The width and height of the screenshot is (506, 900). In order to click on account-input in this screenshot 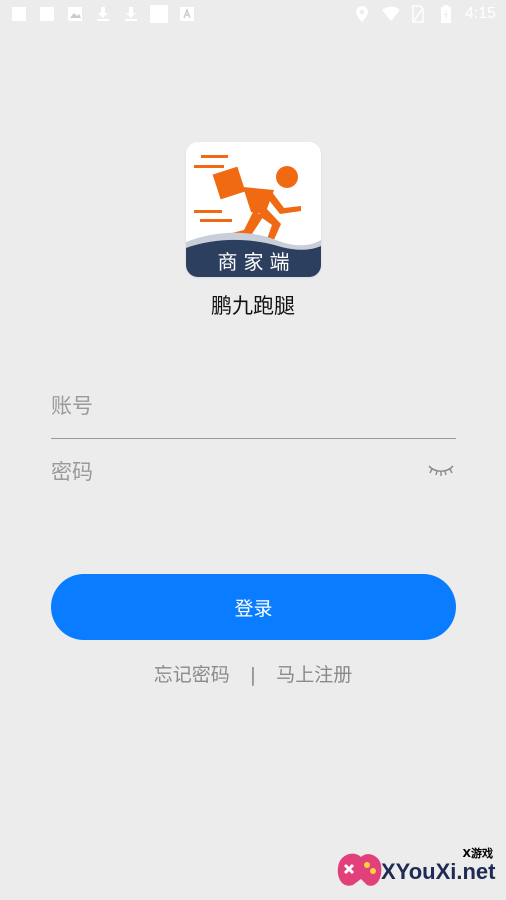, I will do `click(253, 406)`.